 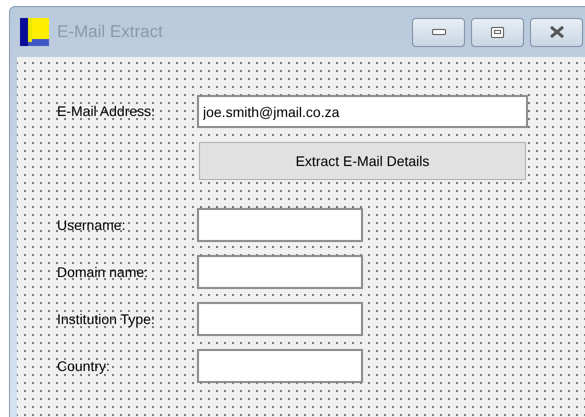 I want to click on field-label: E-Mail Address:, so click(x=106, y=111).